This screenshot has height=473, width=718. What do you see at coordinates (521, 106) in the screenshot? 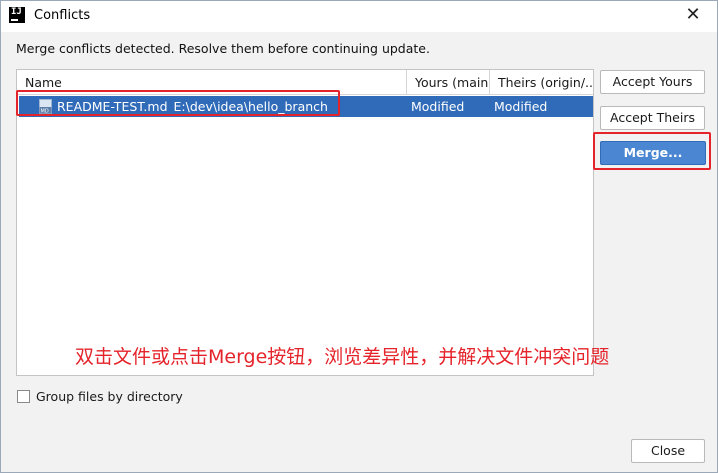
I see `theirs-status: Modified` at bounding box center [521, 106].